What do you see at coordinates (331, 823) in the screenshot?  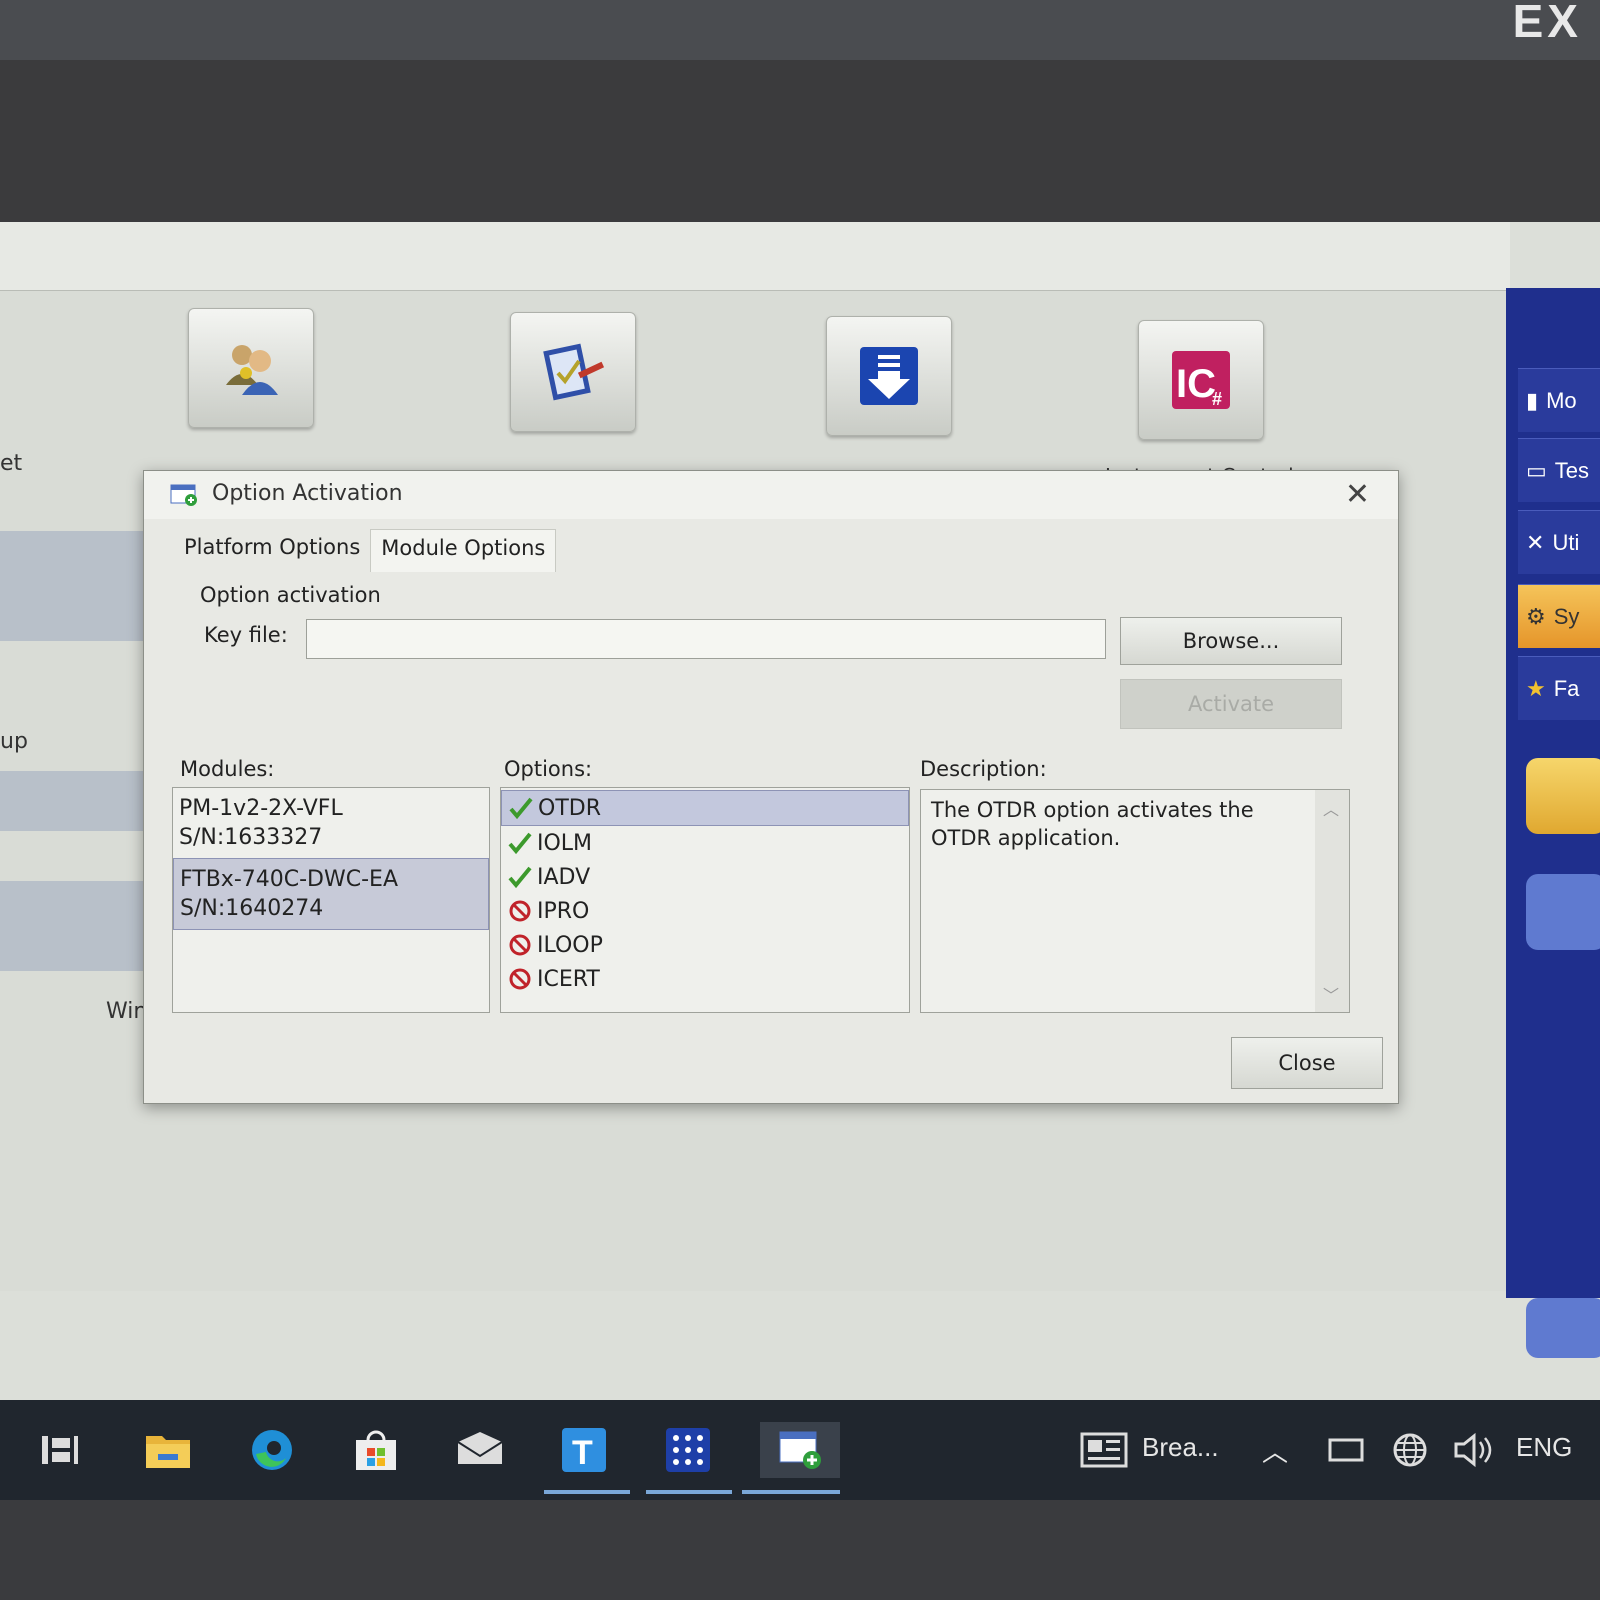 I see `list-item: PM-1v2-2X-VFL S/N:1633327` at bounding box center [331, 823].